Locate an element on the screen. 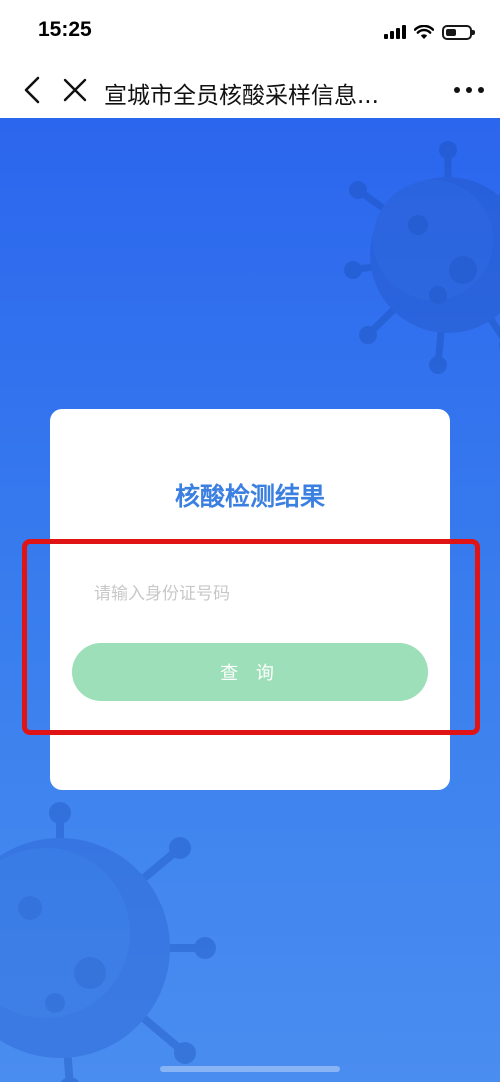 This screenshot has height=1082, width=500. back-button is located at coordinates (33, 90).